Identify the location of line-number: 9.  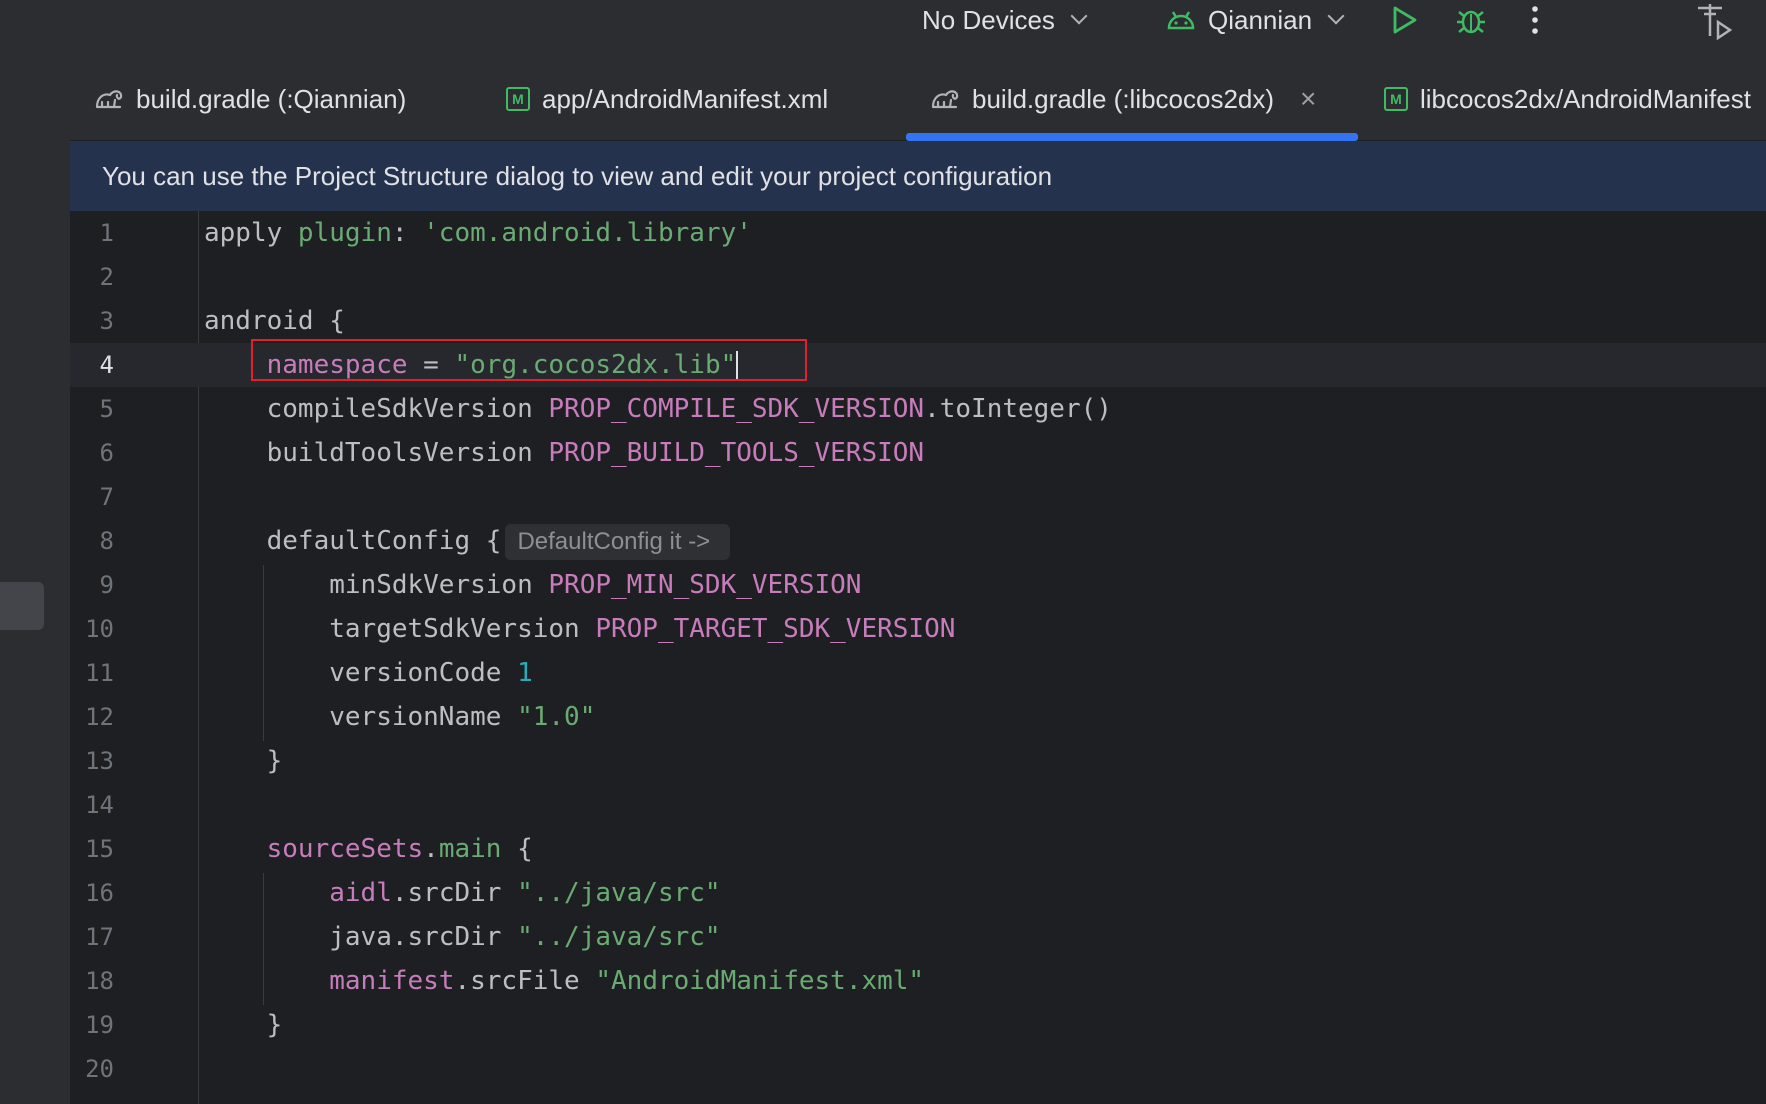
(106, 585).